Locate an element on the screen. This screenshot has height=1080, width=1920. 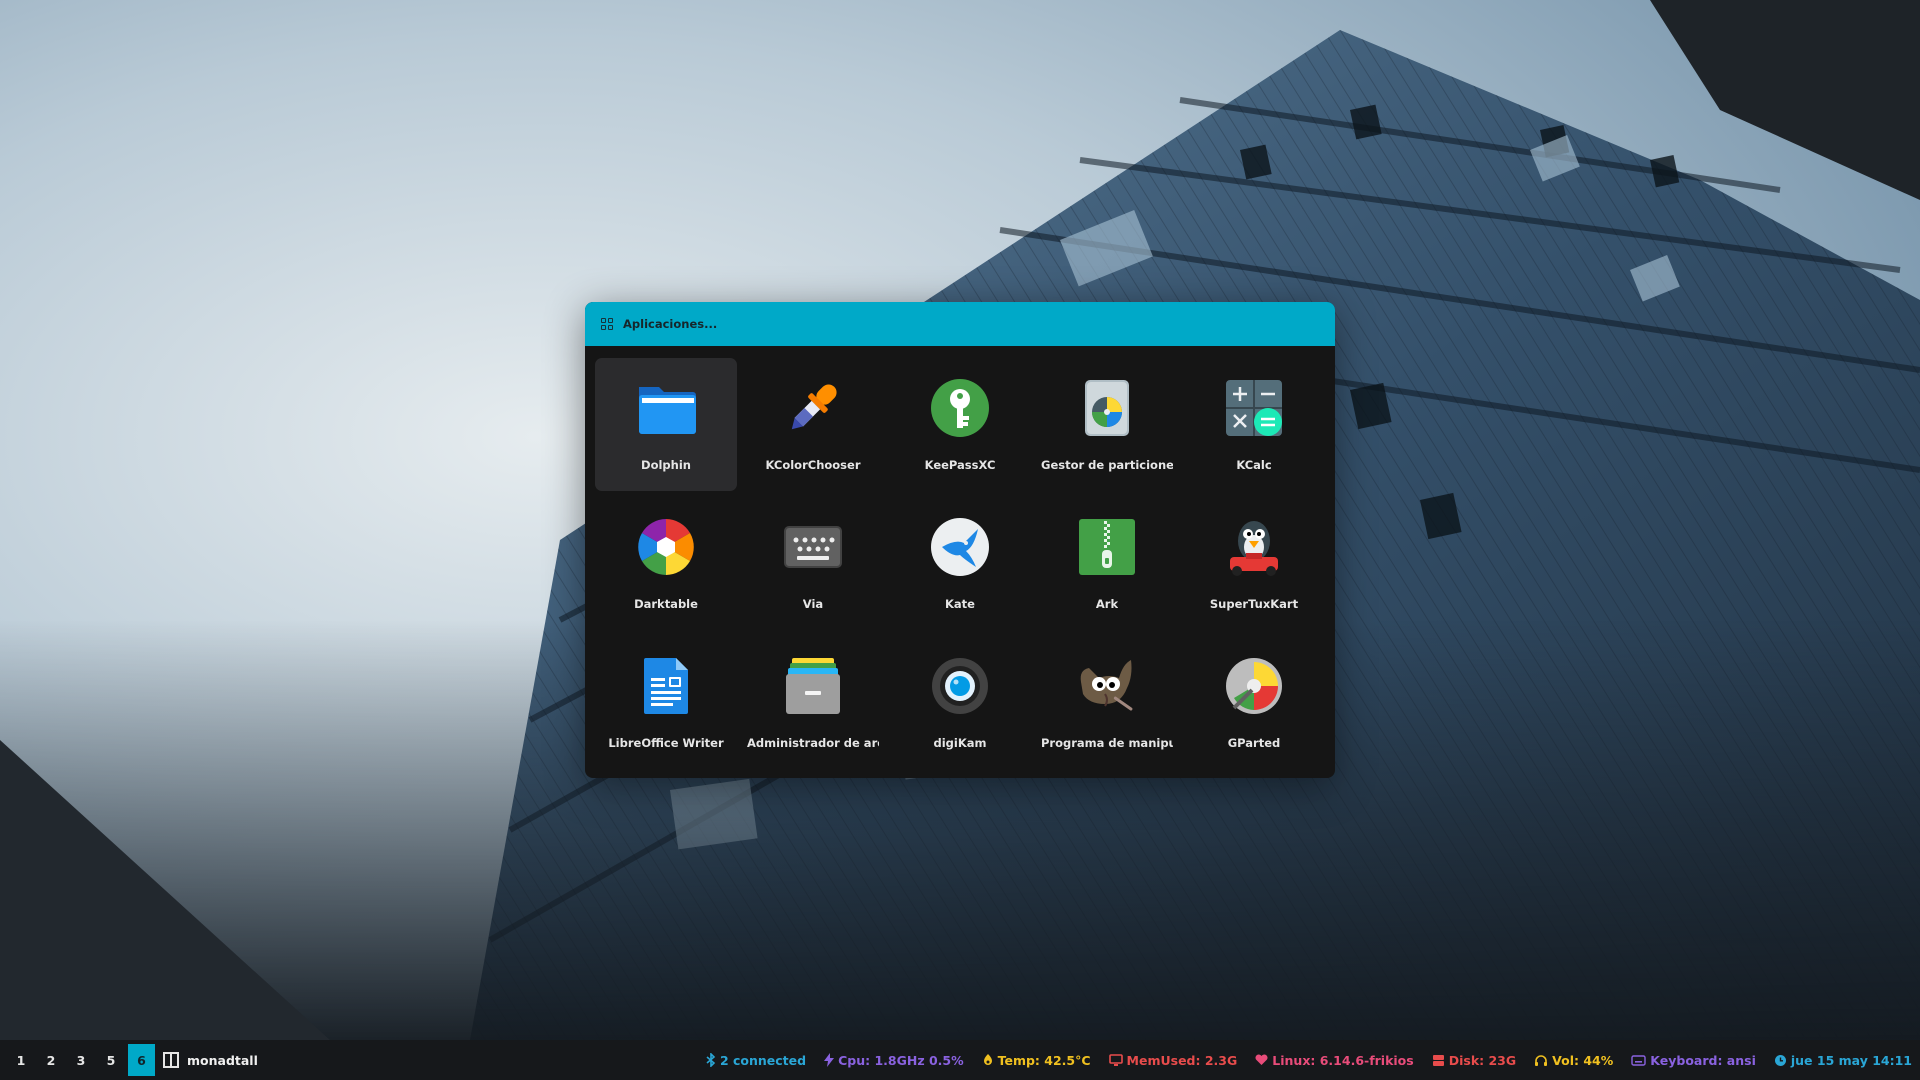
clock-text: jue 15 may 14:11 is located at coordinates (1851, 1060).